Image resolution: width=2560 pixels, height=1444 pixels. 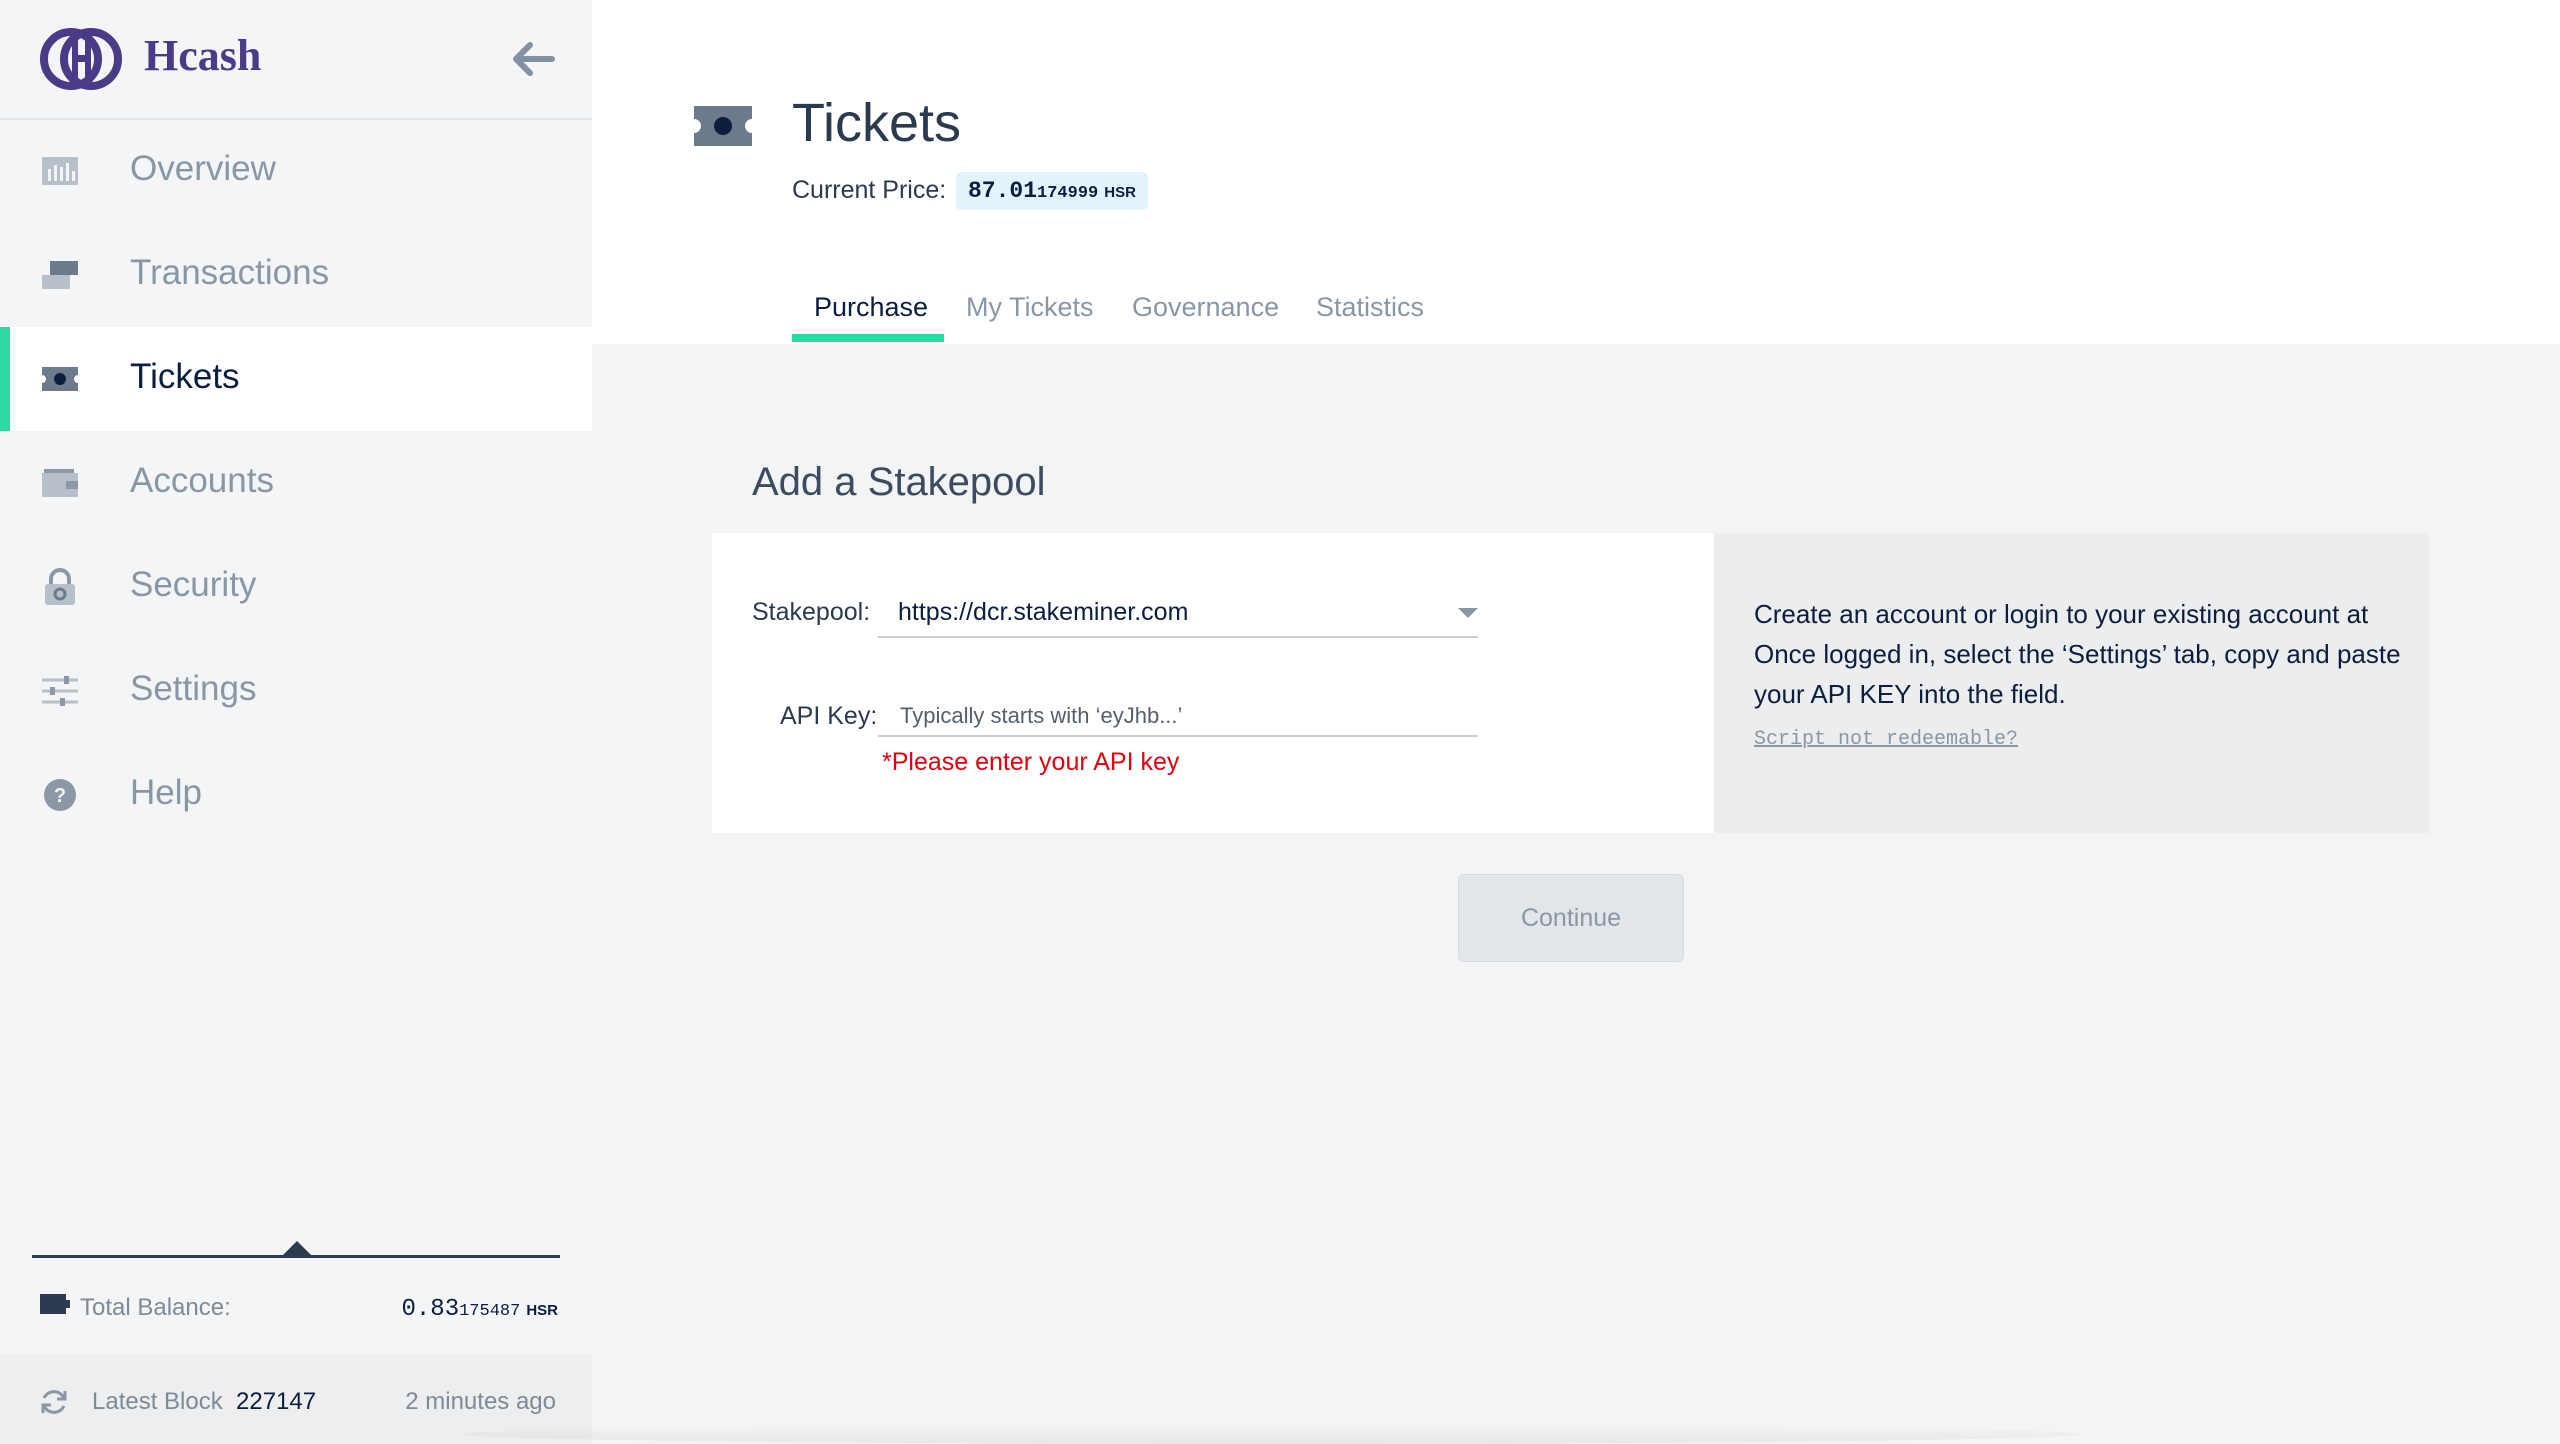 I want to click on price-small: 174999, so click(x=1068, y=193).